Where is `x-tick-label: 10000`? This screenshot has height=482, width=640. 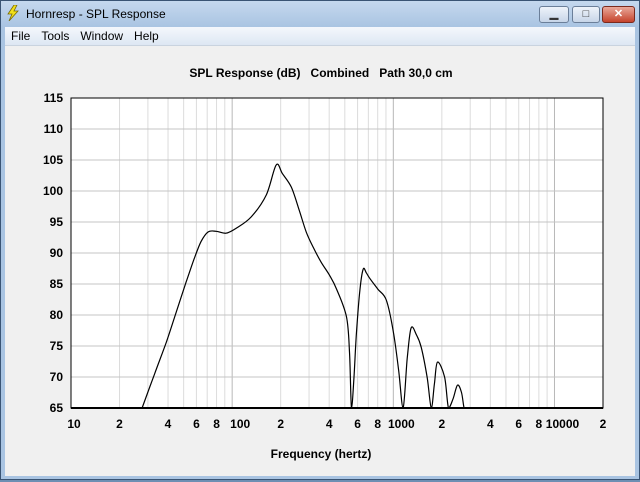
x-tick-label: 10000 is located at coordinates (563, 424).